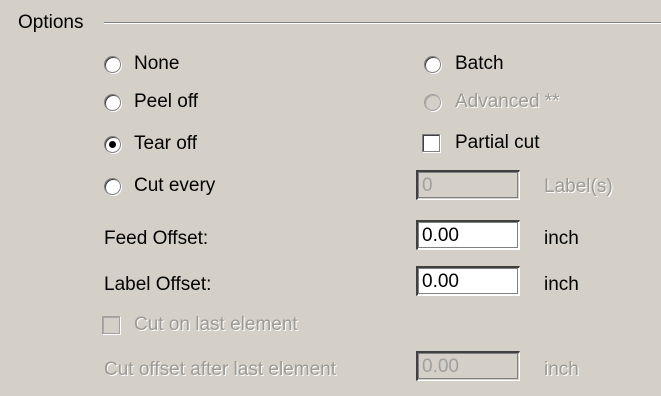  I want to click on radio-tear-off-label: Tear off, so click(166, 143).